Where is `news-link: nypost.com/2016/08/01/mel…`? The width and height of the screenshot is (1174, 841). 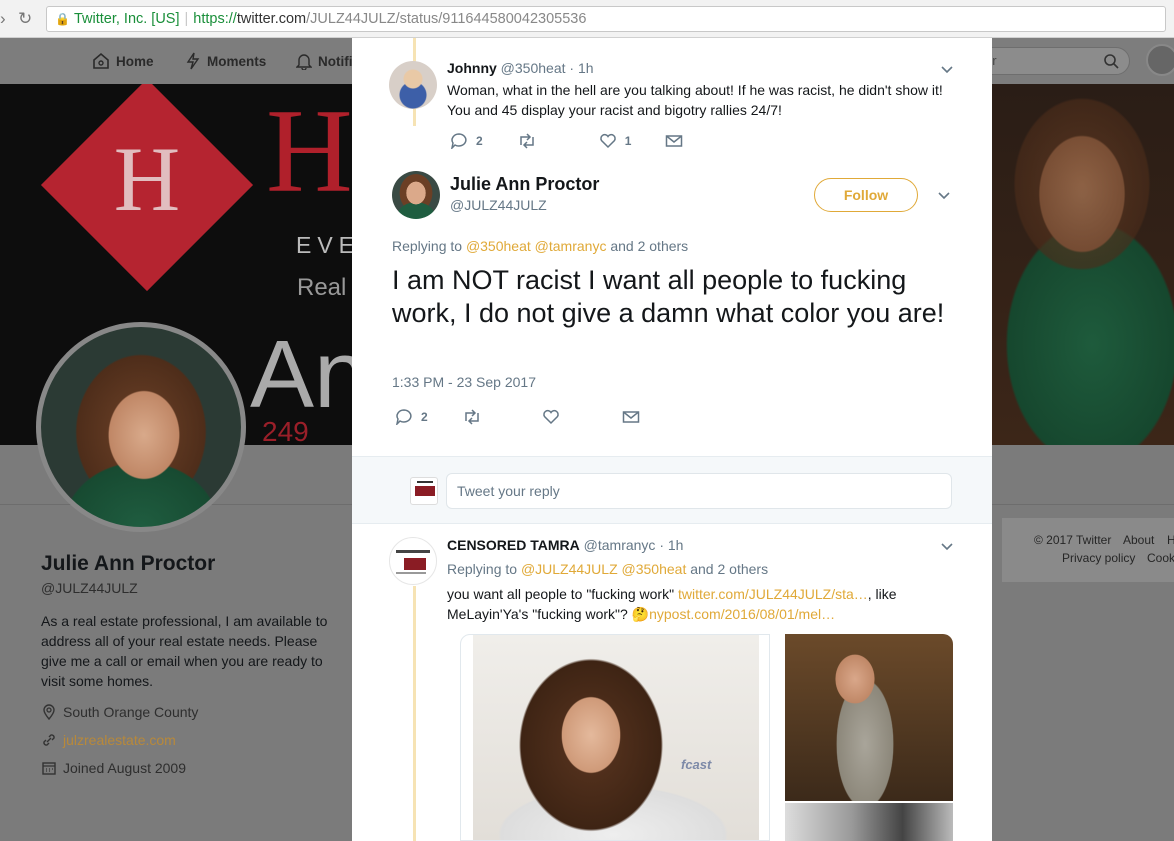 news-link: nypost.com/2016/08/01/mel… is located at coordinates (742, 614).